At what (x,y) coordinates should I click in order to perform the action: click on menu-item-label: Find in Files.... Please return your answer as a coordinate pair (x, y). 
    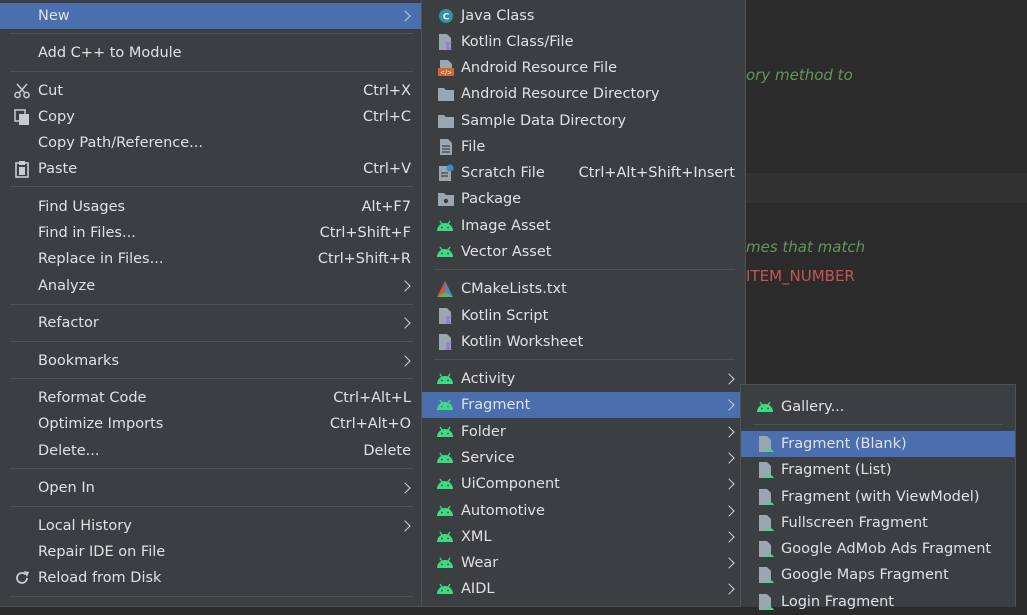
    Looking at the image, I should click on (87, 233).